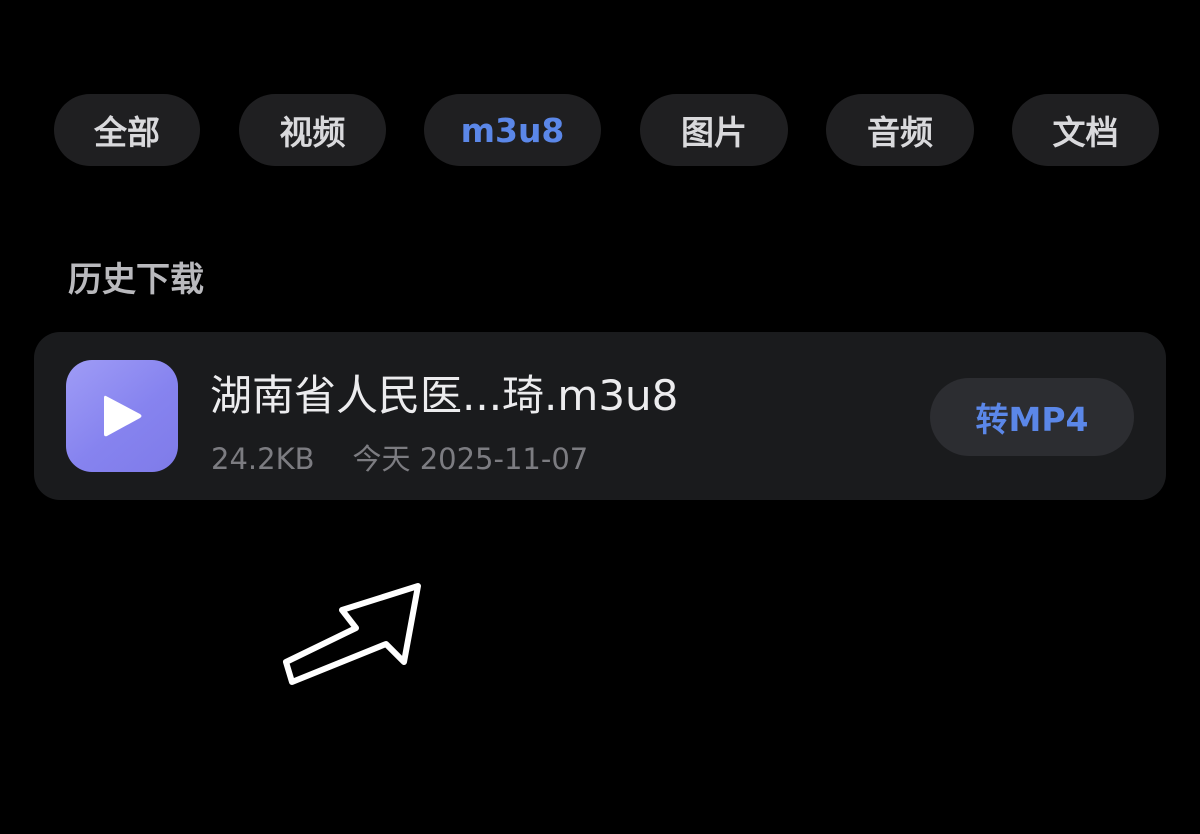 This screenshot has height=834, width=1200. I want to click on tab-document: 文档, so click(1085, 130).